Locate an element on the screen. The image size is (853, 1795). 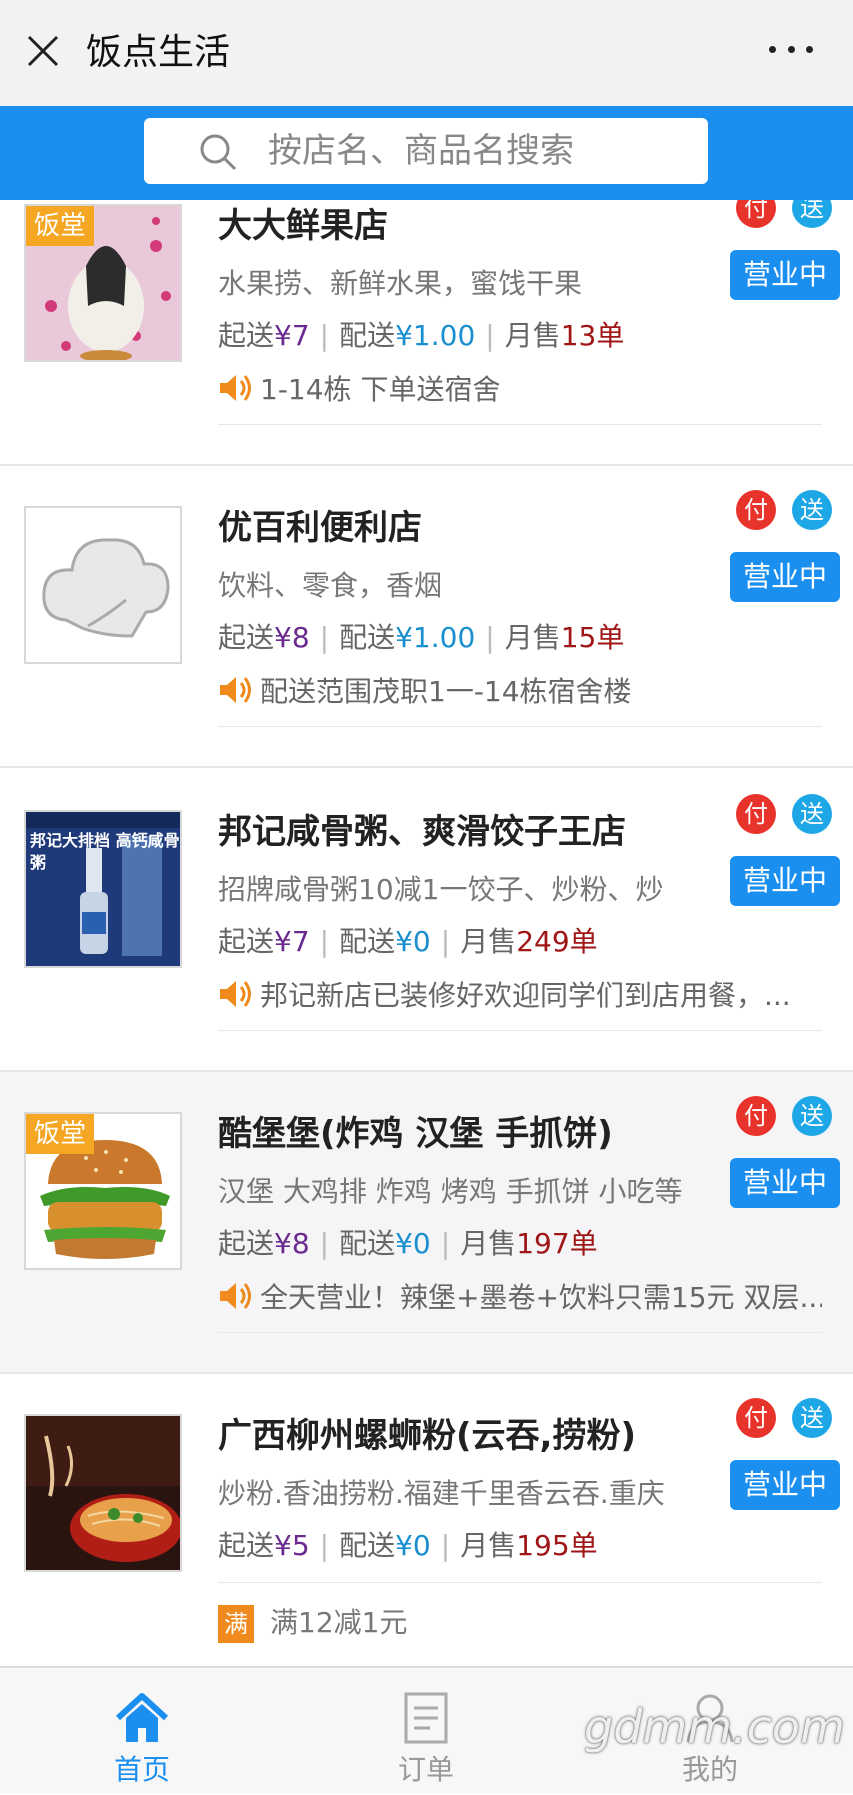
shop-notice: 1-14栋 下单送宿舍 is located at coordinates (520, 397).